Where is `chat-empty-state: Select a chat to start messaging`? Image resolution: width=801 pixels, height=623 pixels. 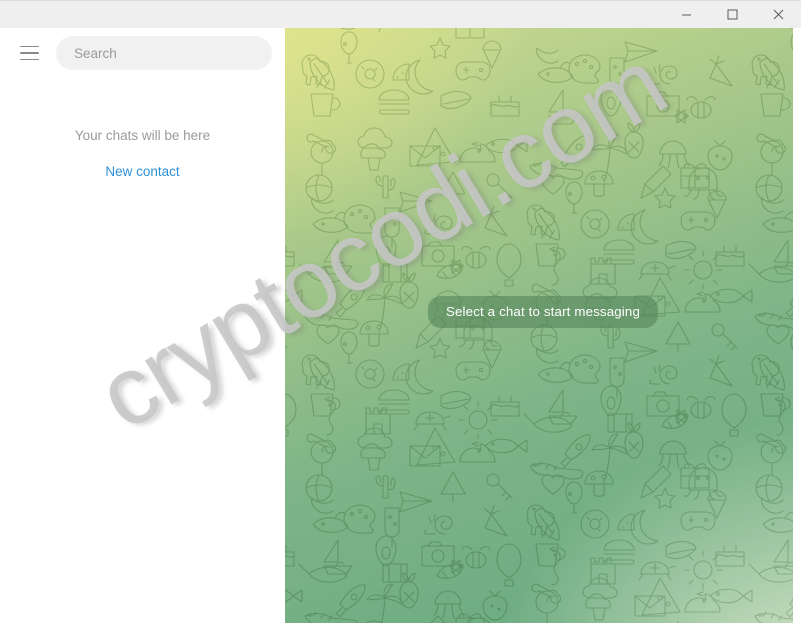 chat-empty-state: Select a chat to start messaging is located at coordinates (543, 312).